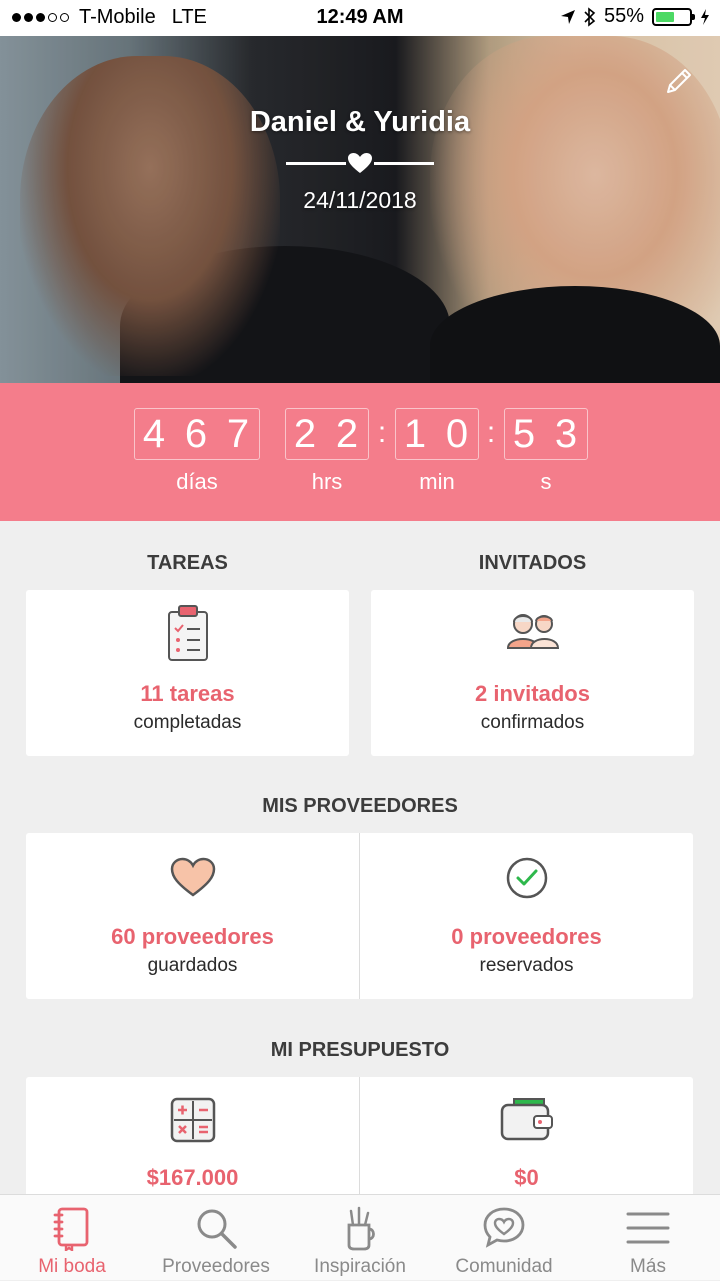 Image resolution: width=720 pixels, height=1281 pixels. What do you see at coordinates (192, 936) in the screenshot?
I see `saved-vendors-count: 60 proveedores` at bounding box center [192, 936].